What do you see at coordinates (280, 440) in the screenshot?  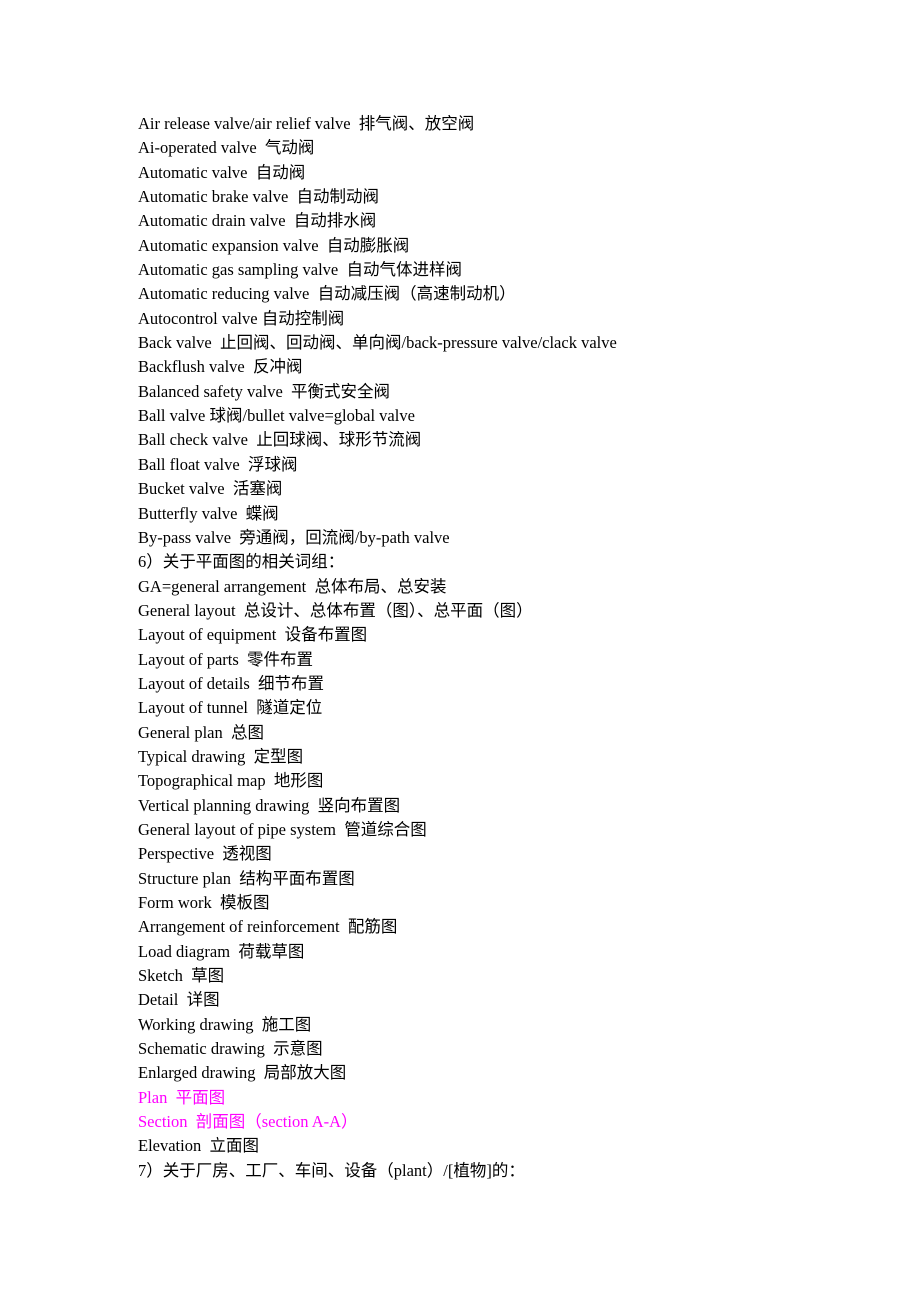 I see `document-line: Ball check valve 止回球阀、球形节流阀` at bounding box center [280, 440].